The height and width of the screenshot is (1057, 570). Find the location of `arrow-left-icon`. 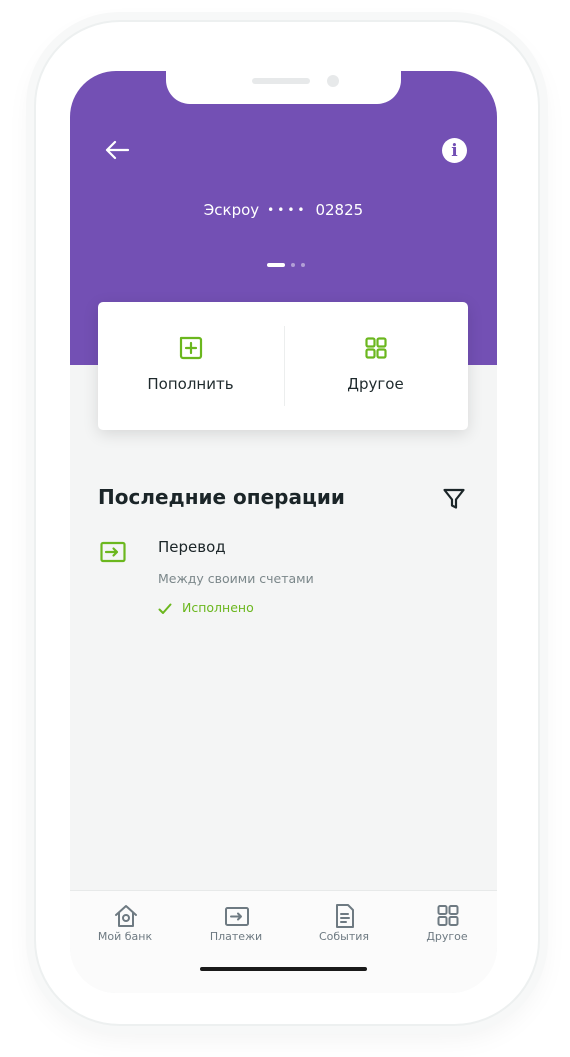

arrow-left-icon is located at coordinates (117, 150).